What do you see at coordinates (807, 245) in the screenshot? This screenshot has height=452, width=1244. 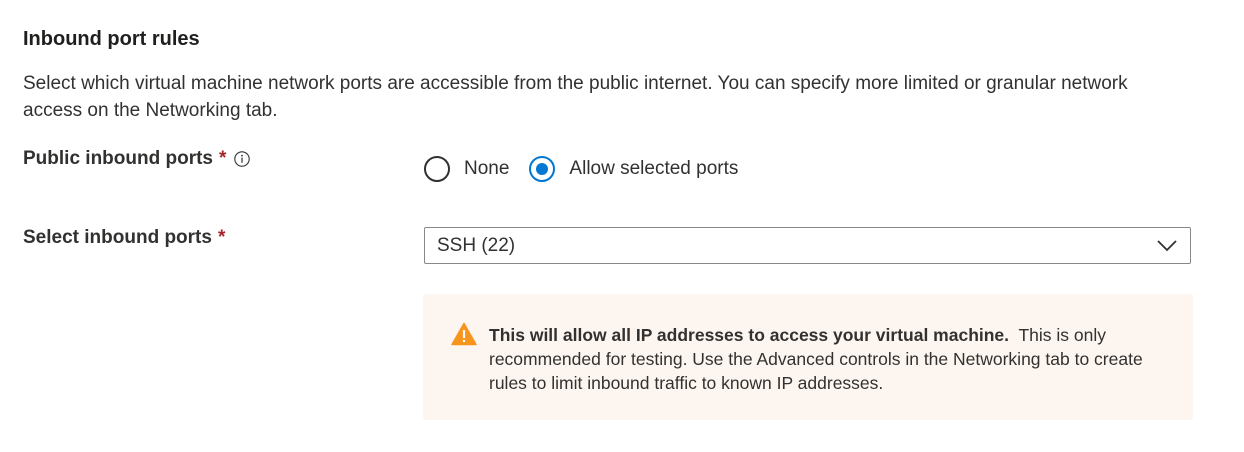 I see `select-inbound-ports-dropdown: SSH (22)` at bounding box center [807, 245].